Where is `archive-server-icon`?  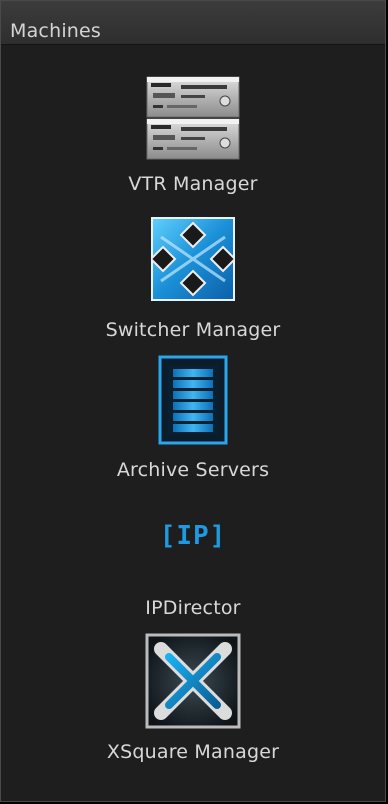 archive-server-icon is located at coordinates (193, 400).